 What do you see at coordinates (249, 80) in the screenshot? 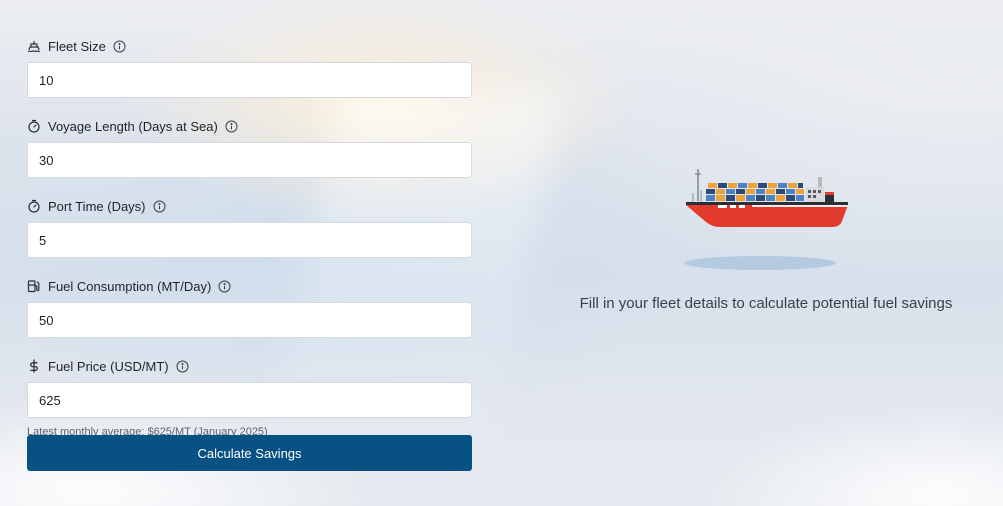
I see `fleet-size-input` at bounding box center [249, 80].